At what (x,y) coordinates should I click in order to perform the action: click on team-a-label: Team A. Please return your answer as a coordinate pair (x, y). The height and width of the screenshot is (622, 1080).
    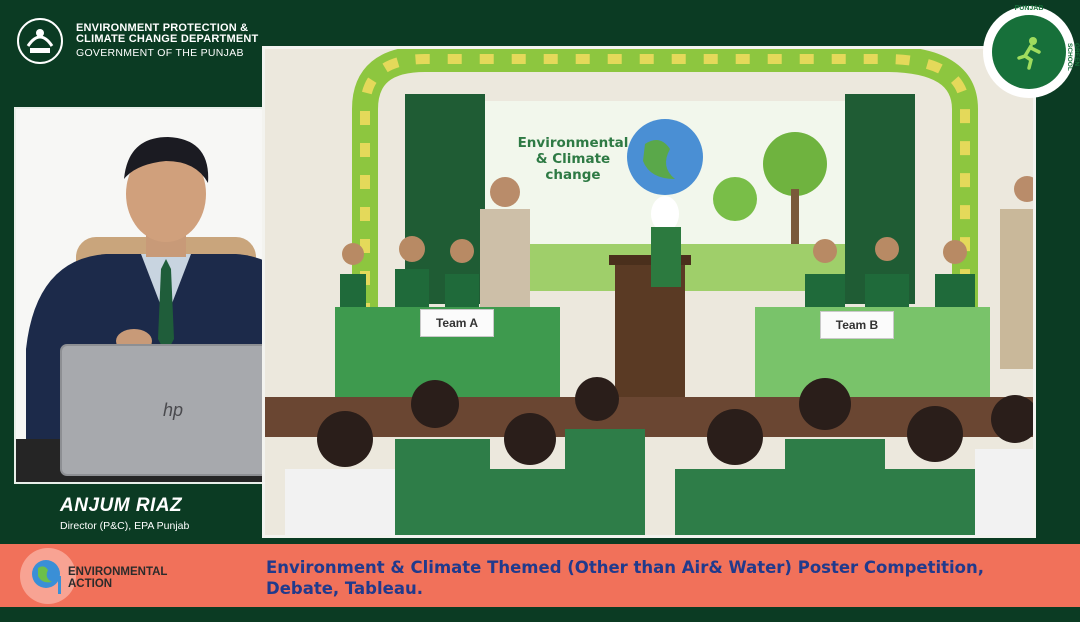
    Looking at the image, I should click on (457, 323).